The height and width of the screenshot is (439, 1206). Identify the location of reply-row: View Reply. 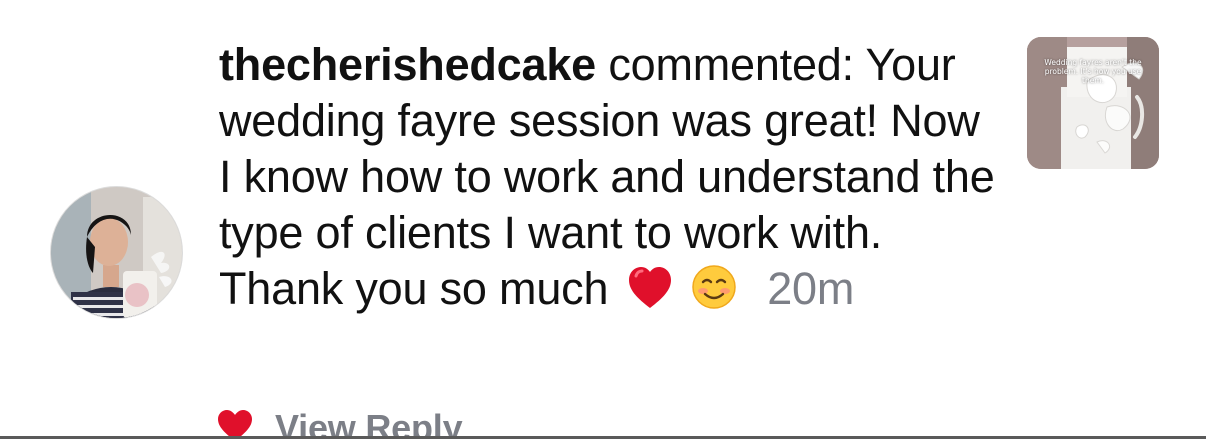
(340, 423).